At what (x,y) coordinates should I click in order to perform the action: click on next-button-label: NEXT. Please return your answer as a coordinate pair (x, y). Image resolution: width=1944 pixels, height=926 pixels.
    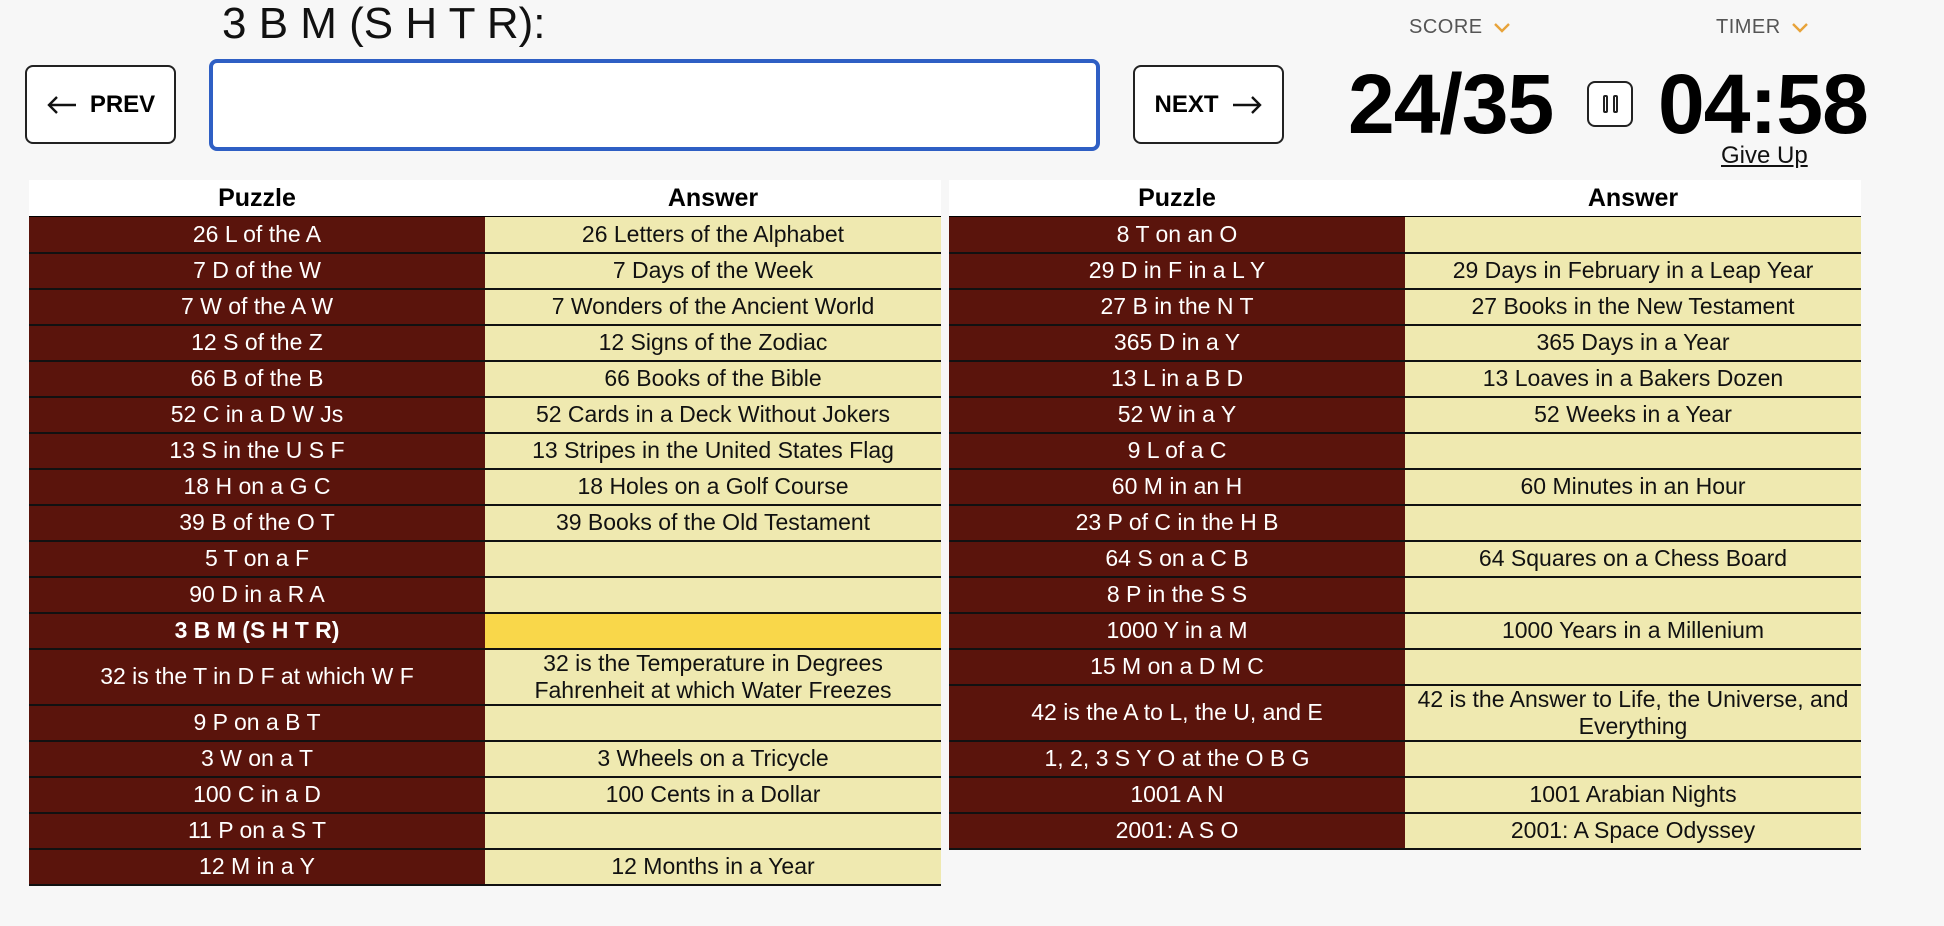
    Looking at the image, I should click on (1186, 104).